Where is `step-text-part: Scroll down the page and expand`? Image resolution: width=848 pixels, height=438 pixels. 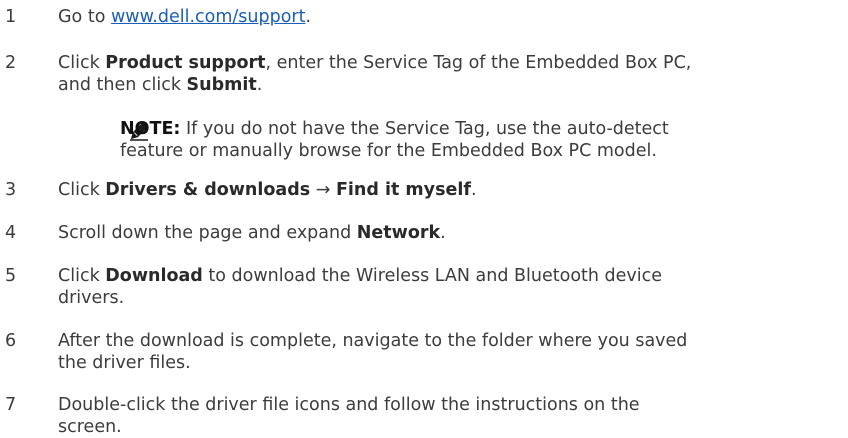 step-text-part: Scroll down the page and expand is located at coordinates (207, 233).